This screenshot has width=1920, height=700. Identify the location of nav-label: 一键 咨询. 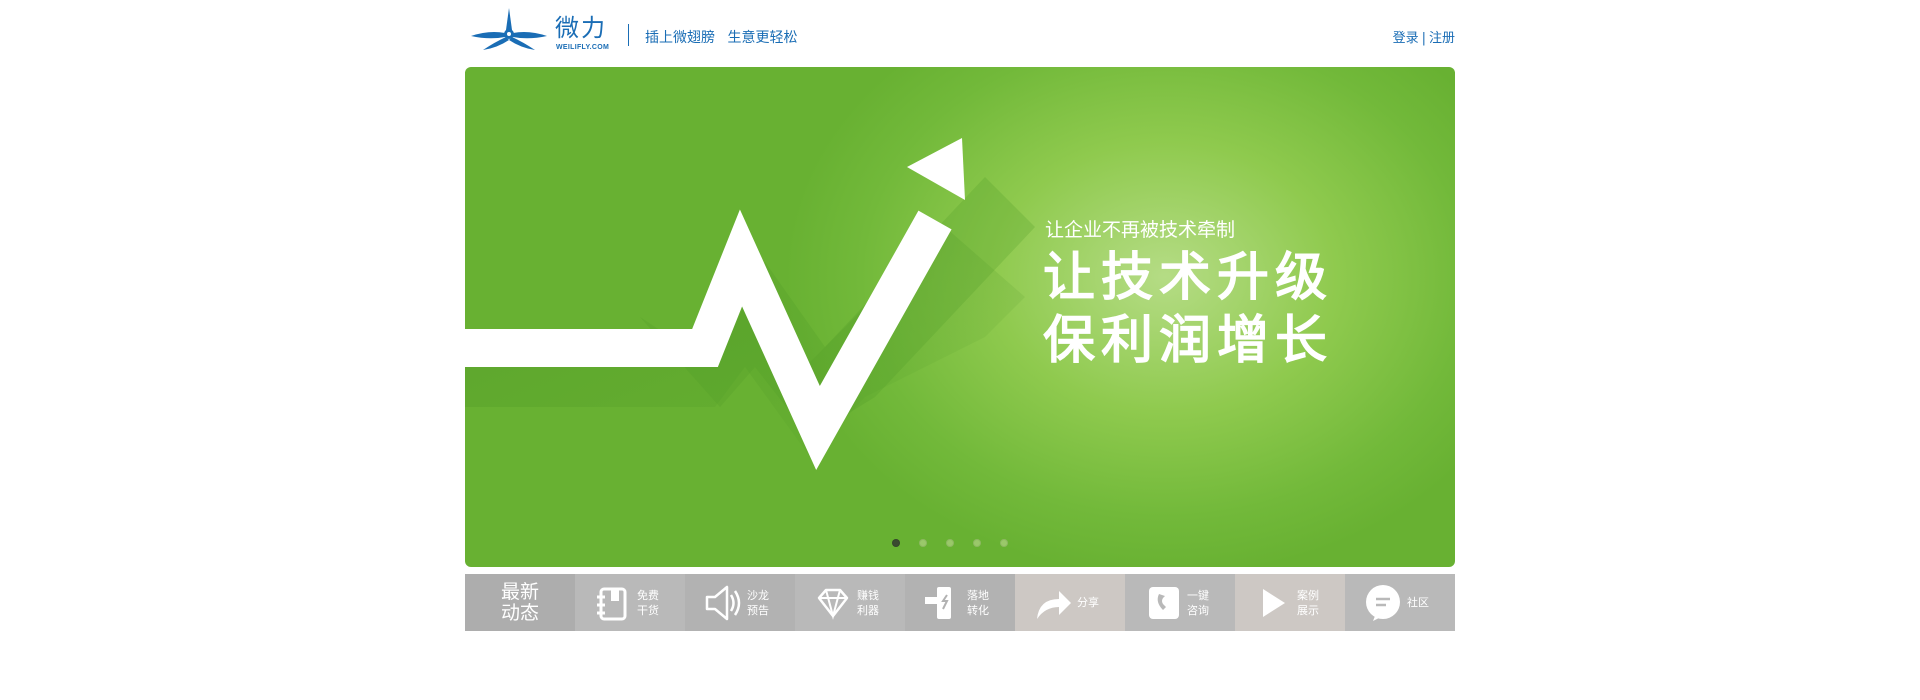
(1198, 603).